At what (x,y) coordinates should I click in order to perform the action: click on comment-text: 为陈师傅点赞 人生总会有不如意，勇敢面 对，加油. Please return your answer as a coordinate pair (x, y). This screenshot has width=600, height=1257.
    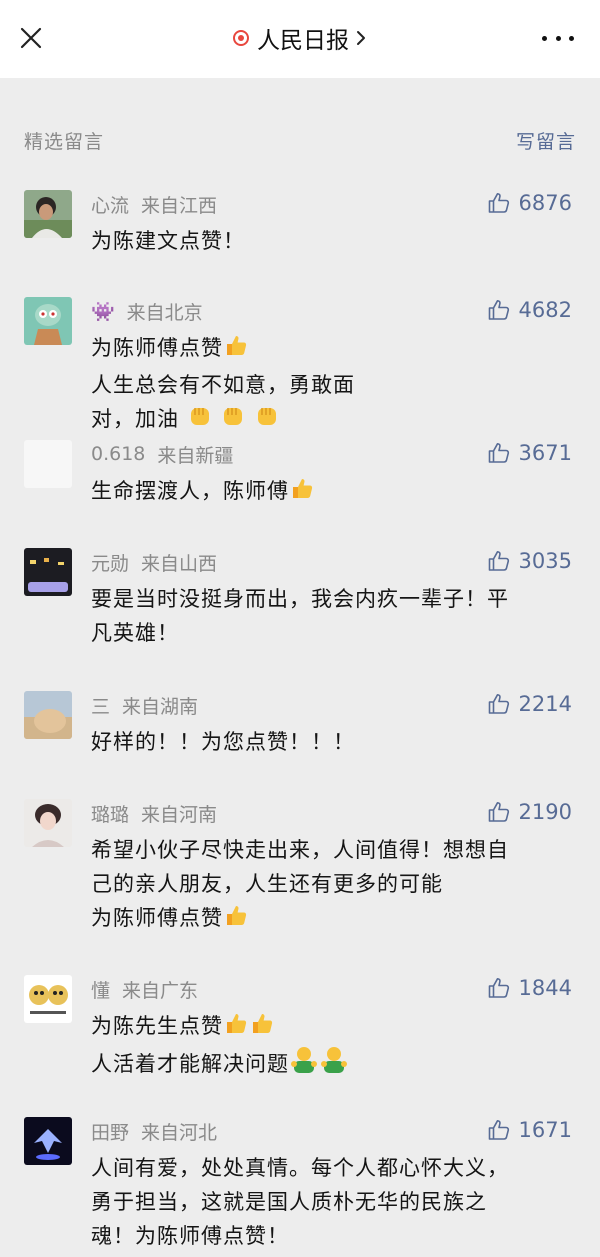
    Looking at the image, I should click on (332, 385).